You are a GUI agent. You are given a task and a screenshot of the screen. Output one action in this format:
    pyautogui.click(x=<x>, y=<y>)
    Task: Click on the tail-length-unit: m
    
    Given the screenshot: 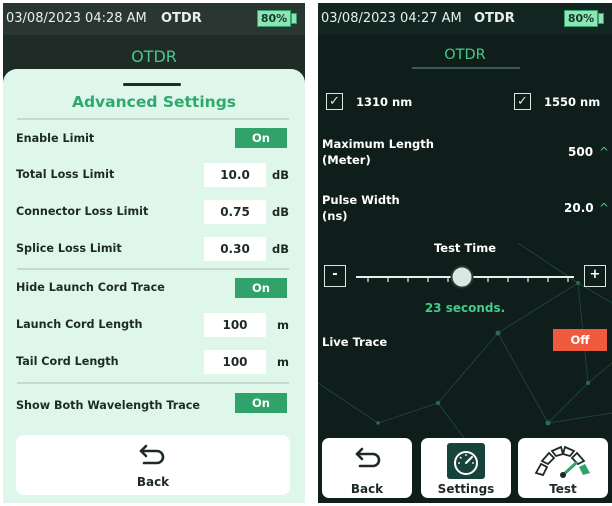 What is the action you would take?
    pyautogui.click(x=283, y=362)
    